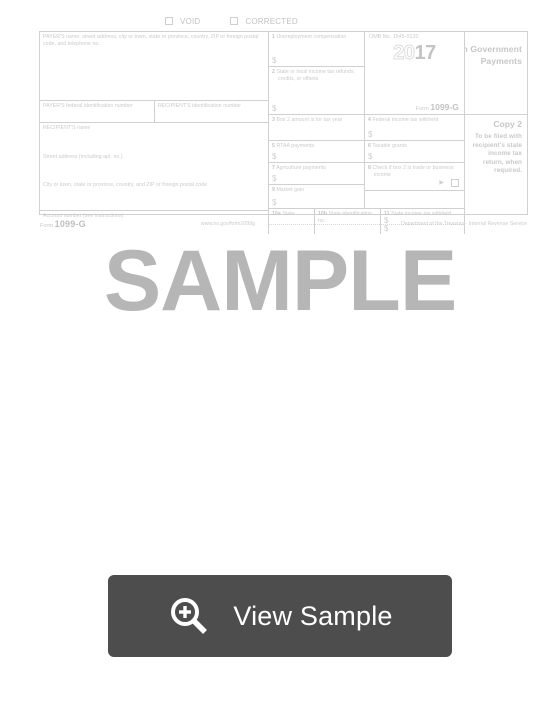 The width and height of the screenshot is (560, 725). I want to click on void-corrected-row: VOID CORRECTED, so click(265, 21).